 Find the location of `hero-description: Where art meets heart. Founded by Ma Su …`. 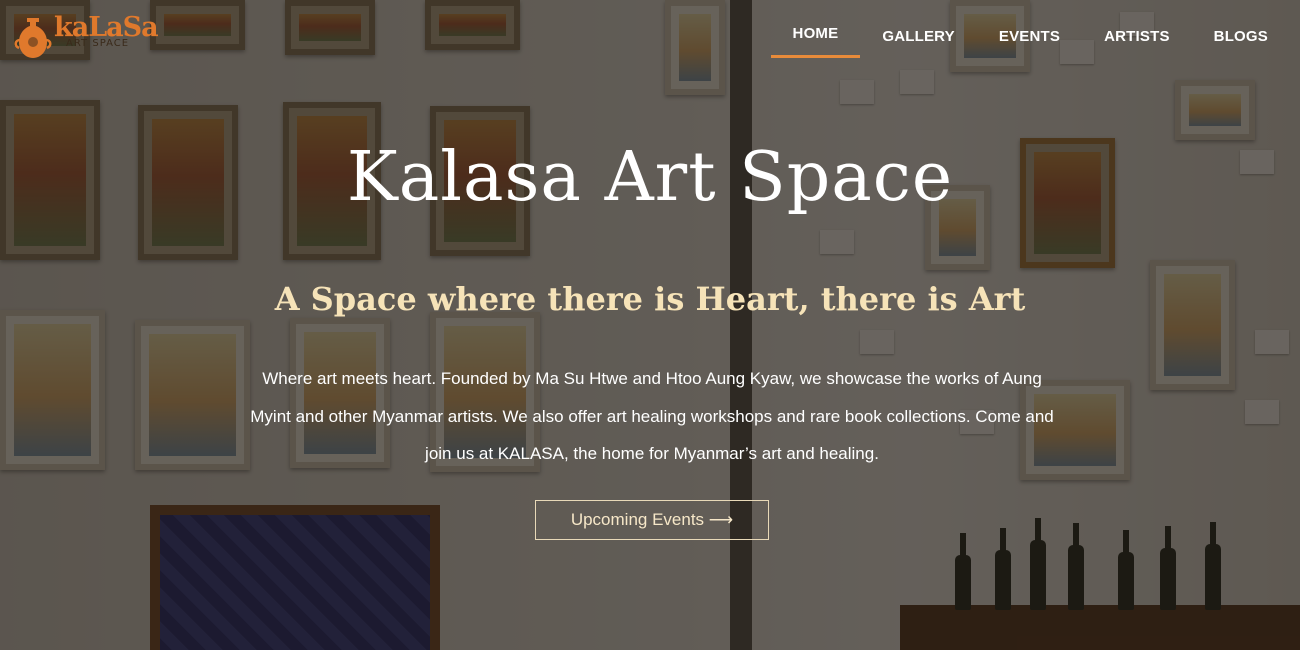

hero-description: Where art meets heart. Founded by Ma Su … is located at coordinates (652, 416).